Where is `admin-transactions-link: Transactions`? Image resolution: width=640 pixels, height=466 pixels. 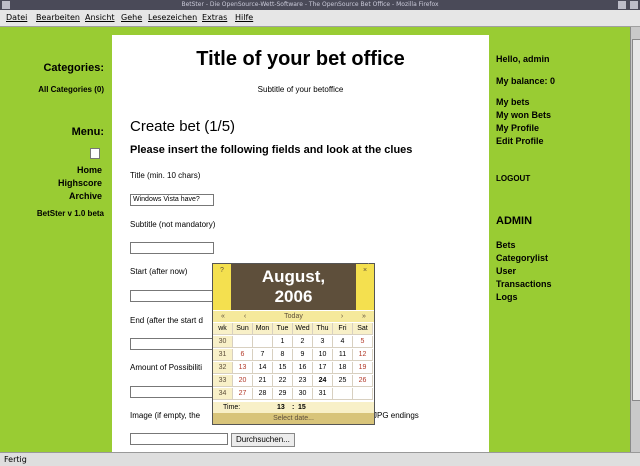 admin-transactions-link: Transactions is located at coordinates (524, 284).